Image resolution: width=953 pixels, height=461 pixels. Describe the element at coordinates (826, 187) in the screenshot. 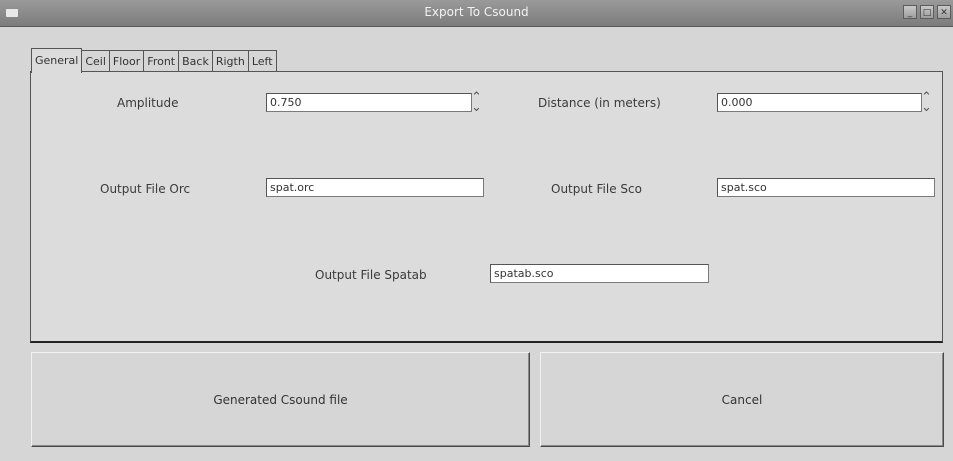

I see `sco-file-field: spat.sco` at that location.